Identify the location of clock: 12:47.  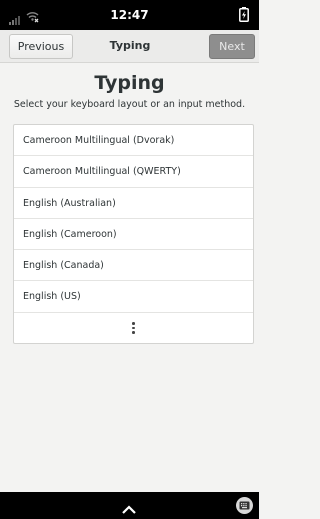
(129, 15).